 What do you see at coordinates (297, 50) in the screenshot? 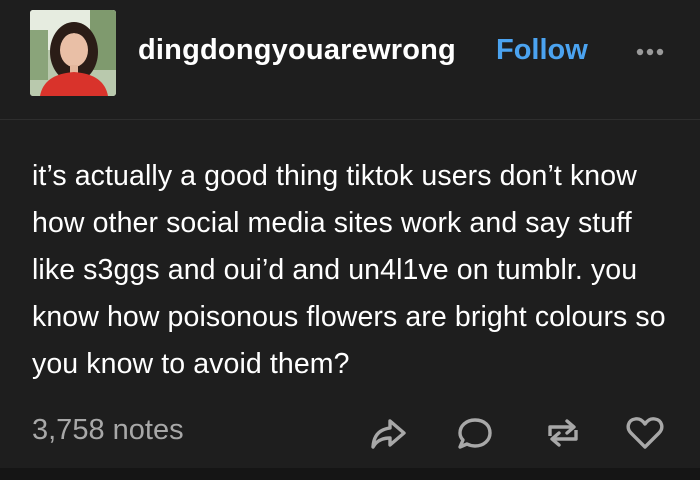
I see `username-link: dingdongyouarewrong` at bounding box center [297, 50].